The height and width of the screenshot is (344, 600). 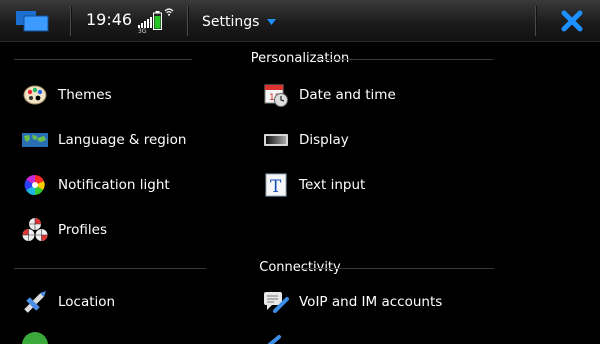 I want to click on settings-item-label: Notification light, so click(x=114, y=185).